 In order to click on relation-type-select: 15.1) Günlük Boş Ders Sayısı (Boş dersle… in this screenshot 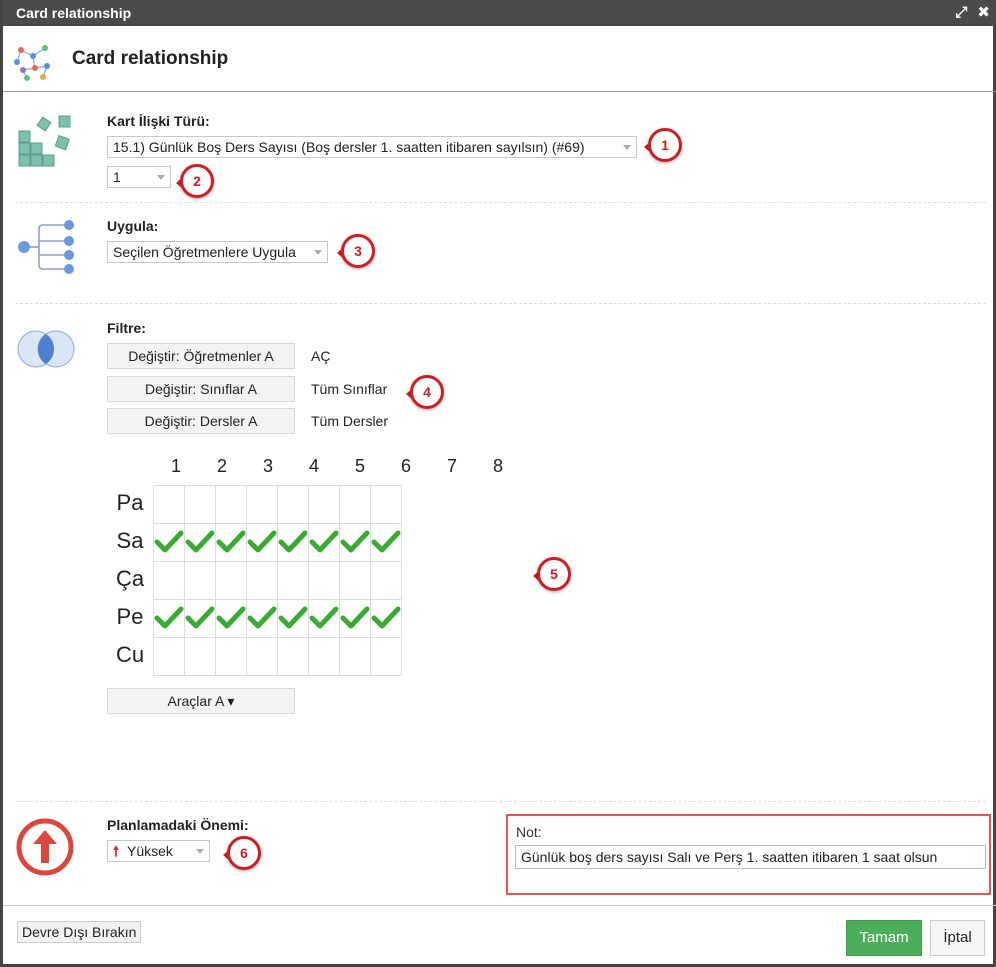, I will do `click(372, 147)`.